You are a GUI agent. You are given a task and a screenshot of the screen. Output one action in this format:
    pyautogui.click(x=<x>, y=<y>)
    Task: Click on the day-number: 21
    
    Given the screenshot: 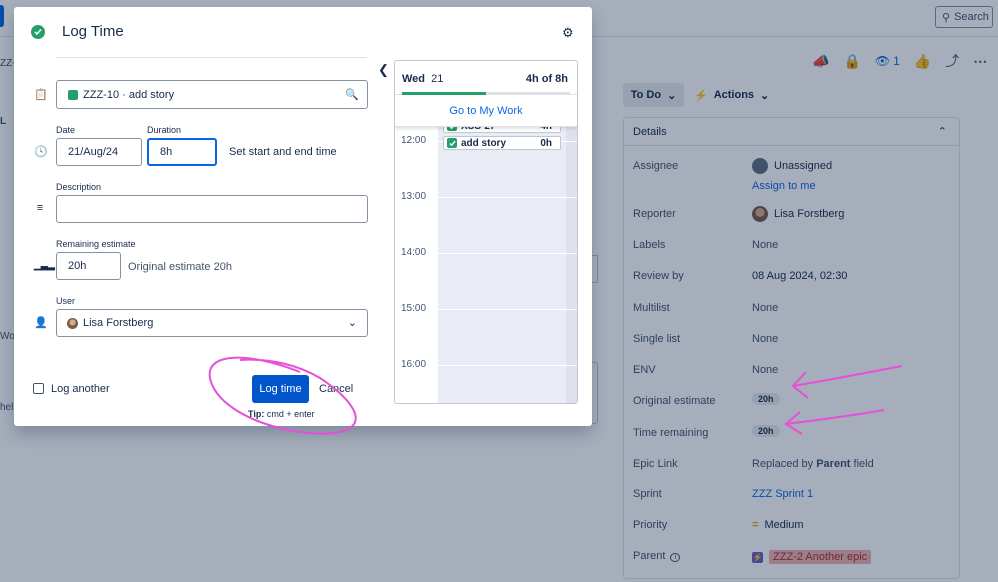 What is the action you would take?
    pyautogui.click(x=437, y=79)
    